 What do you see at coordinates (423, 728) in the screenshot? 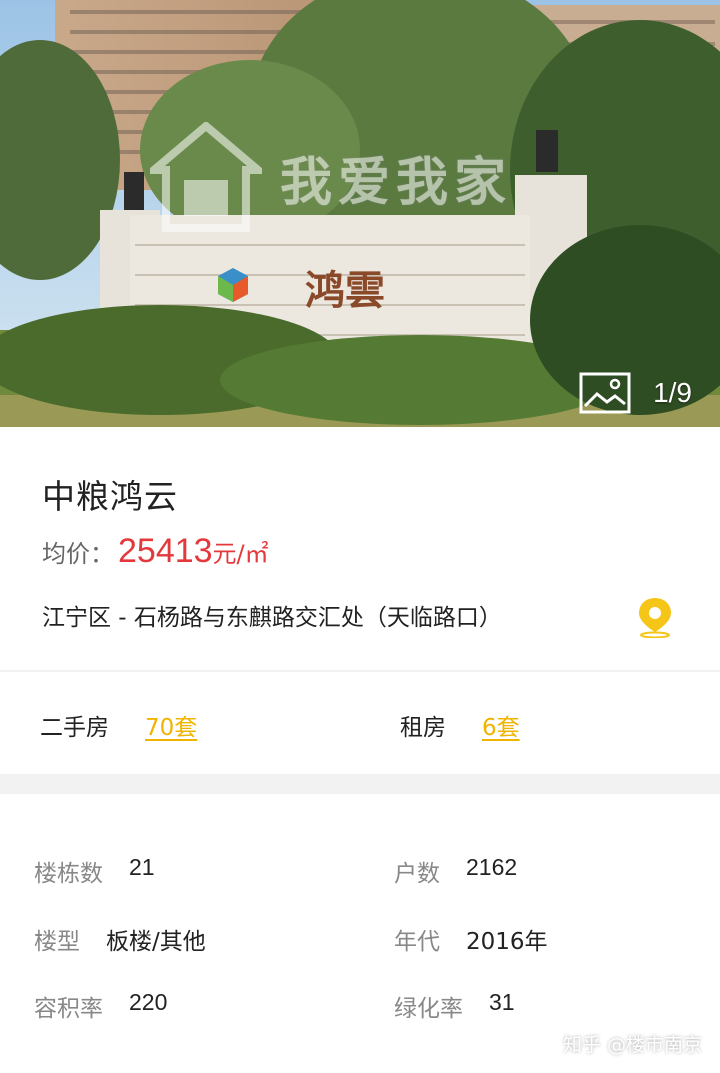
I see `rent-label: 租房` at bounding box center [423, 728].